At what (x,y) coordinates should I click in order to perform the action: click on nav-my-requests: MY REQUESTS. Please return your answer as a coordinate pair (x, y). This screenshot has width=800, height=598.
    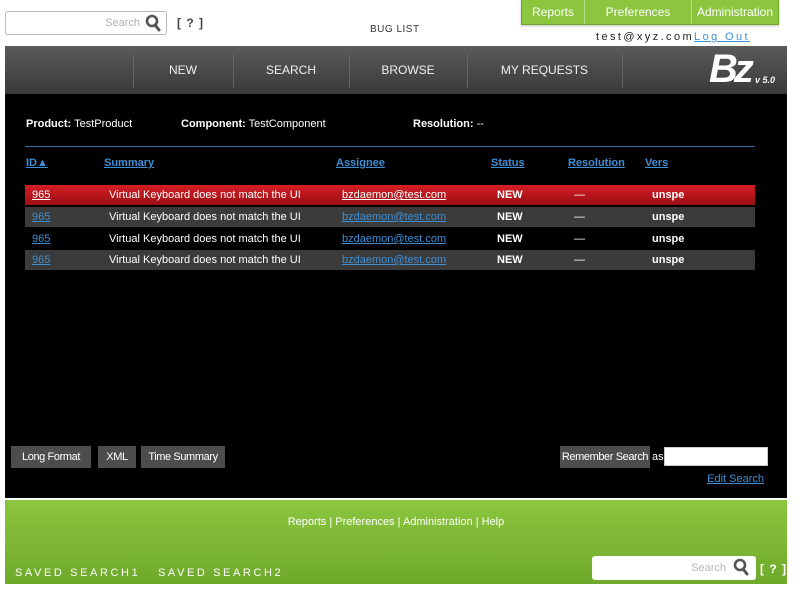
    Looking at the image, I should click on (544, 70).